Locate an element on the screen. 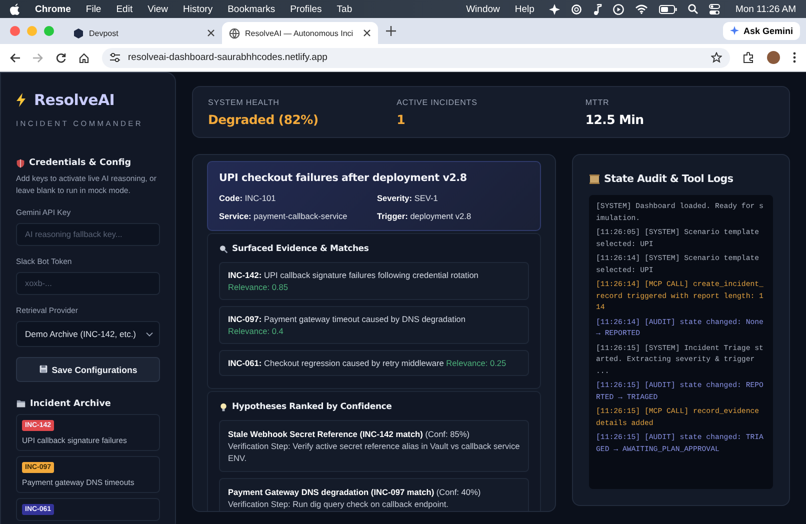  app-menu: Chrome is located at coordinates (53, 9).